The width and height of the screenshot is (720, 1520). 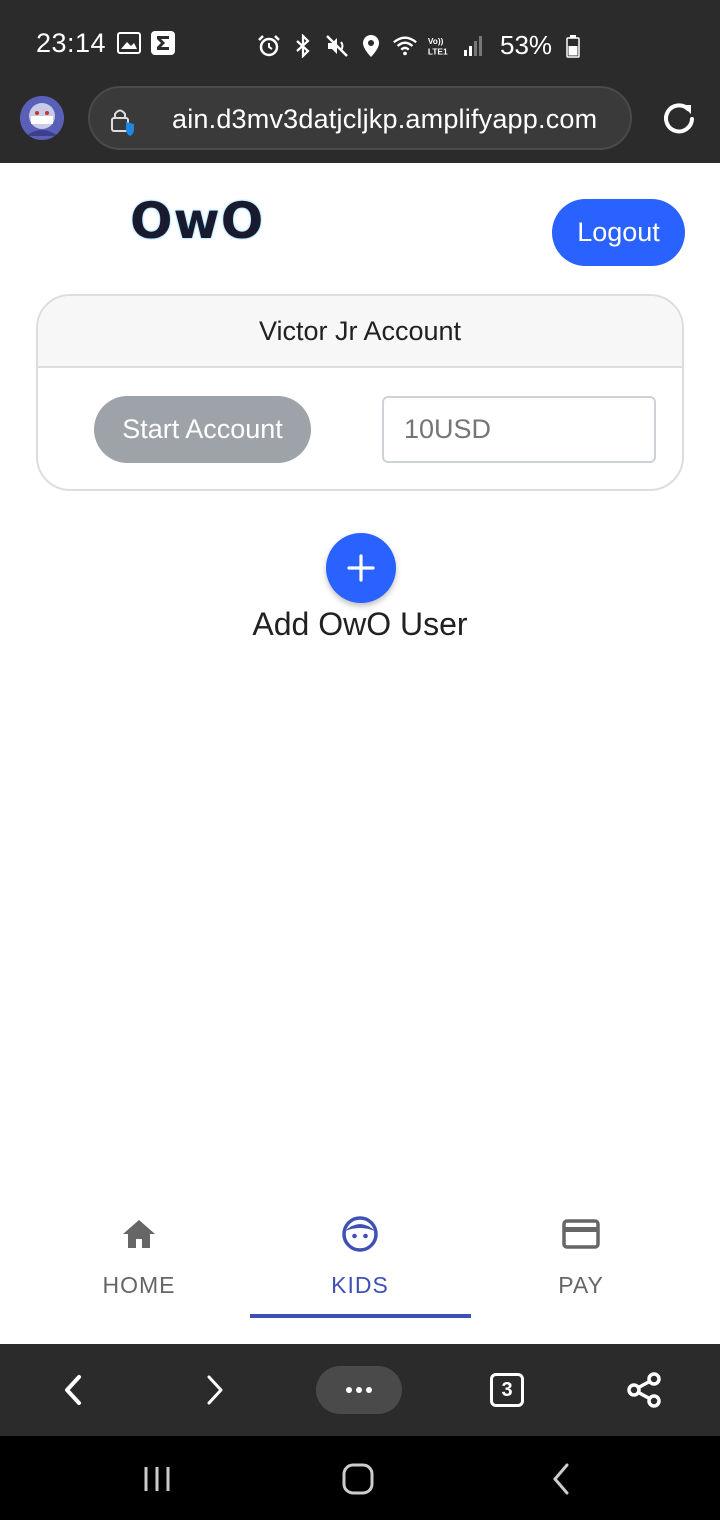 I want to click on volte-icon: Vo)) LTE1, so click(x=439, y=46).